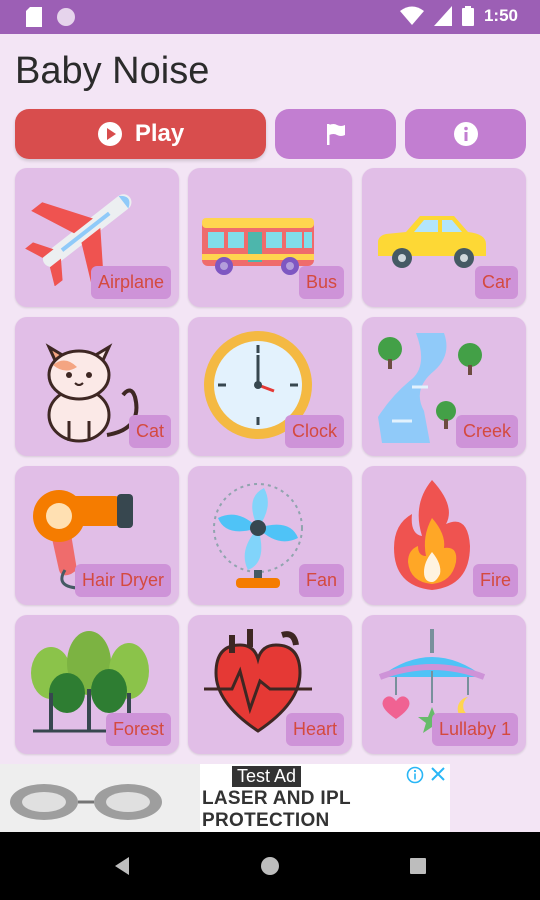  I want to click on navigation-bar, so click(270, 866).